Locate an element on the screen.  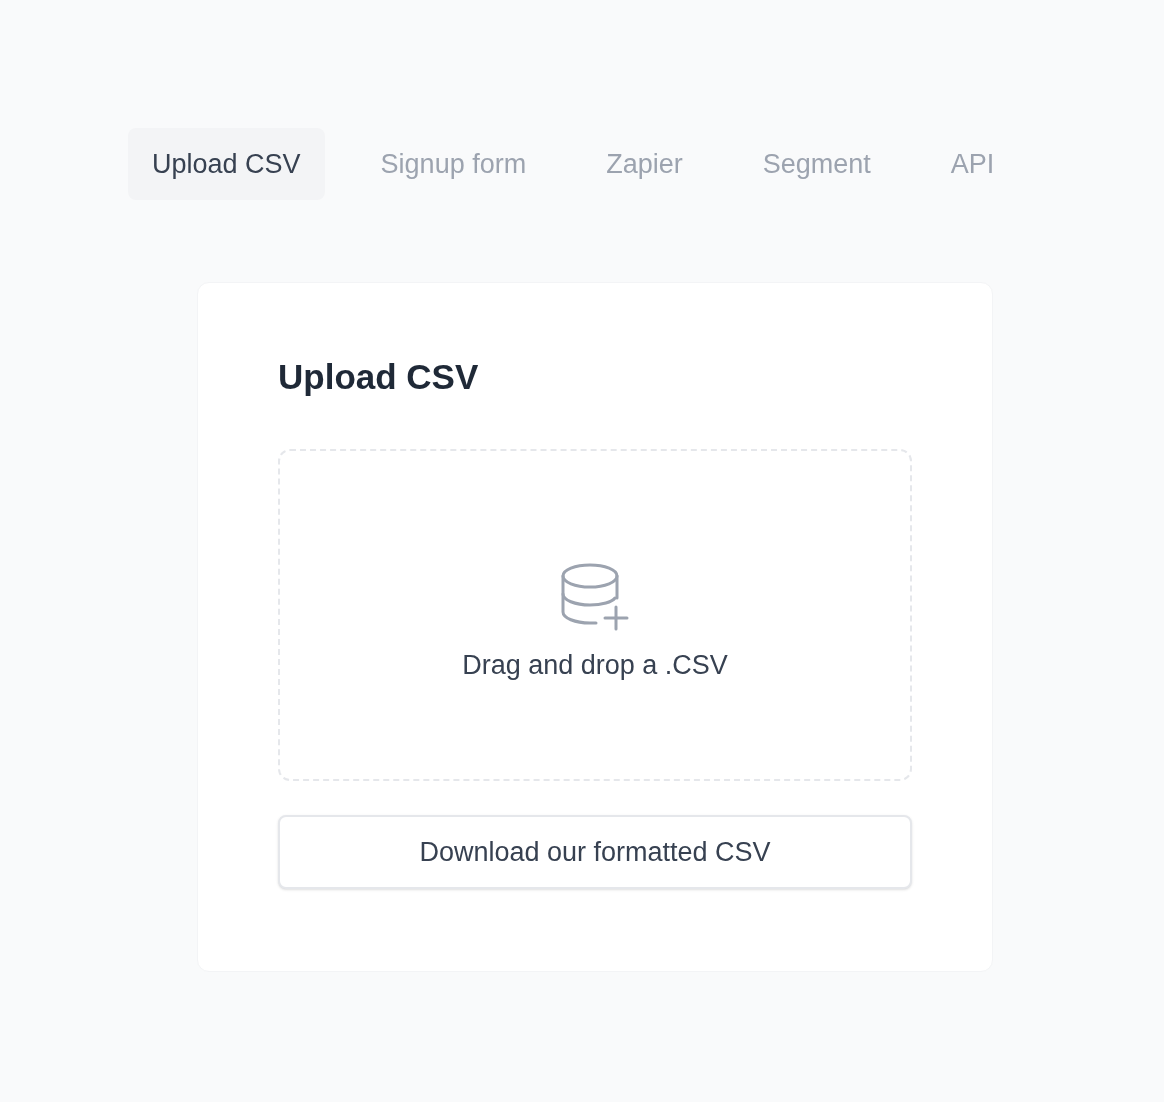
tab: Zapier is located at coordinates (644, 164).